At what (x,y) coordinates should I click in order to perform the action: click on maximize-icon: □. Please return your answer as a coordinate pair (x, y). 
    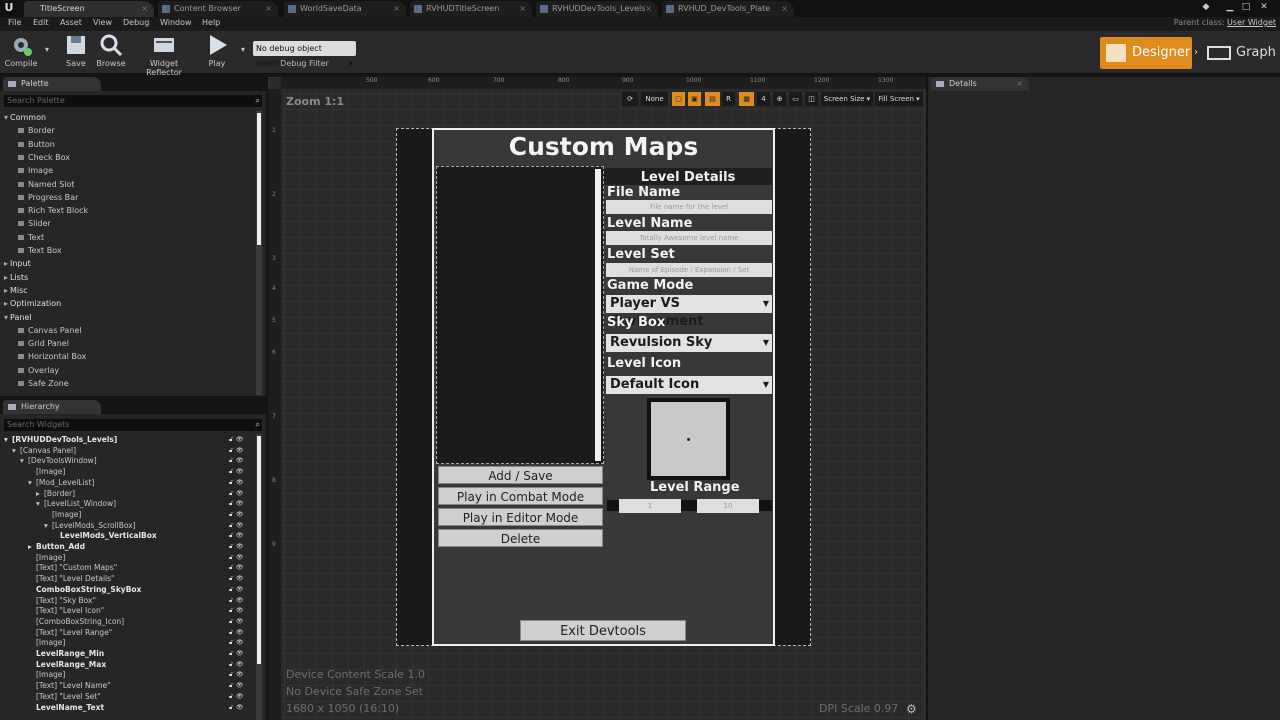
    Looking at the image, I should click on (1246, 7).